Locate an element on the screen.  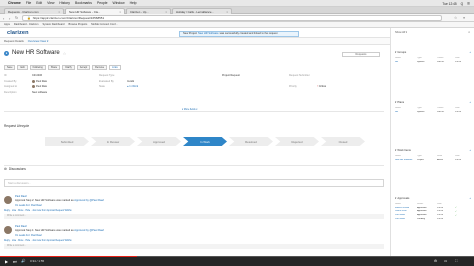
settings-icon: ⚙ is located at coordinates (435, 261).